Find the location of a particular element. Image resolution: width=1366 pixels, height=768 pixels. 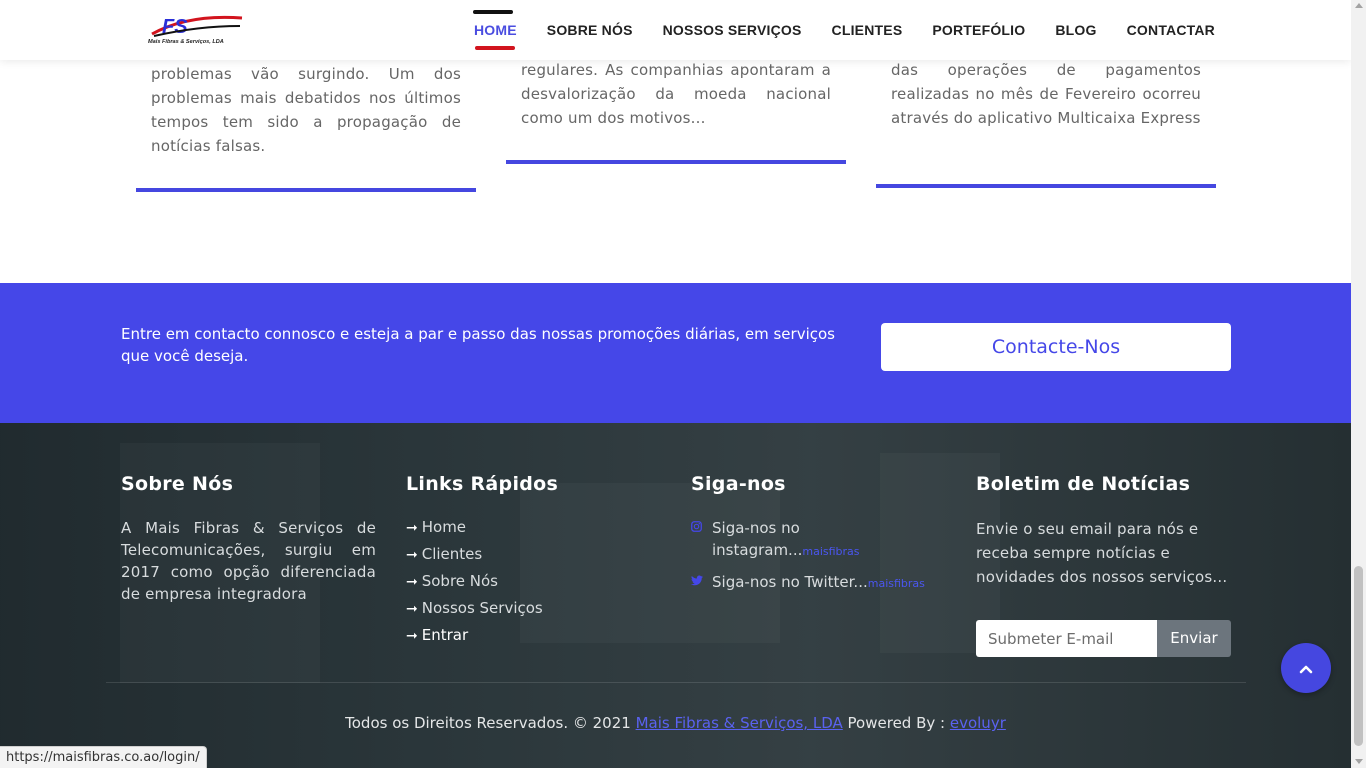

copyright-text: Todos os Direitos Reservados. © 2021 is located at coordinates (488, 723).